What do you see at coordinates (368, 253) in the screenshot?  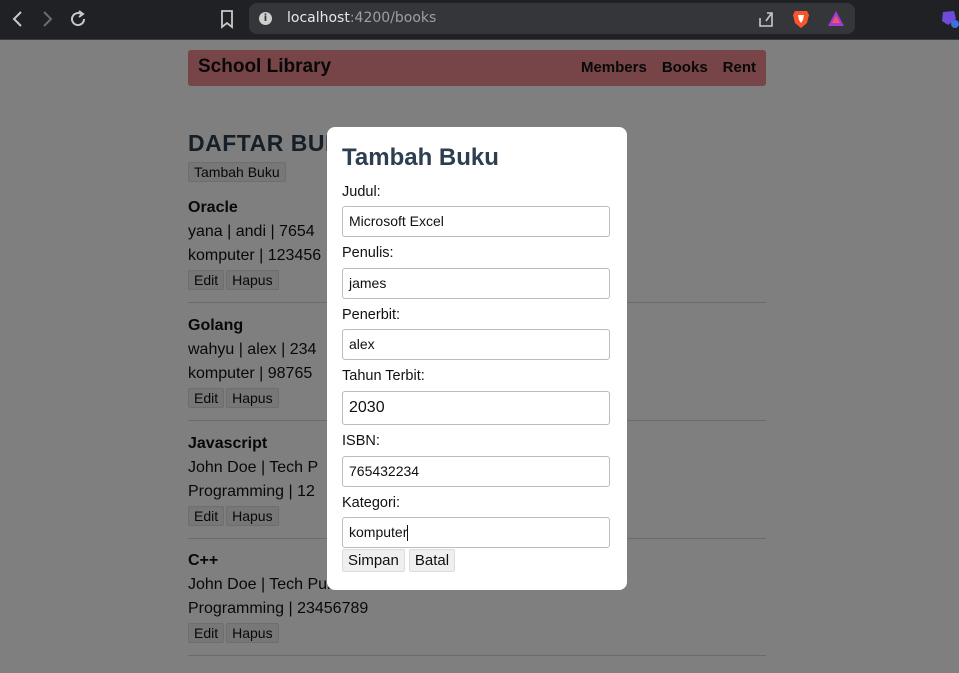 I see `author-label: Penulis:` at bounding box center [368, 253].